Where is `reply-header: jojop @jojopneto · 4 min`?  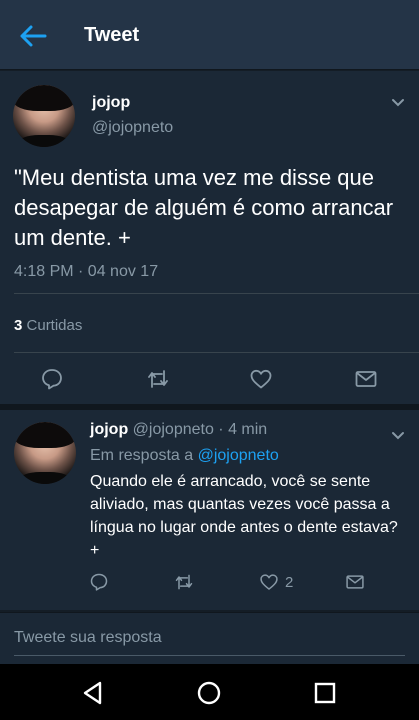 reply-header: jojop @jojopneto · 4 min is located at coordinates (178, 430).